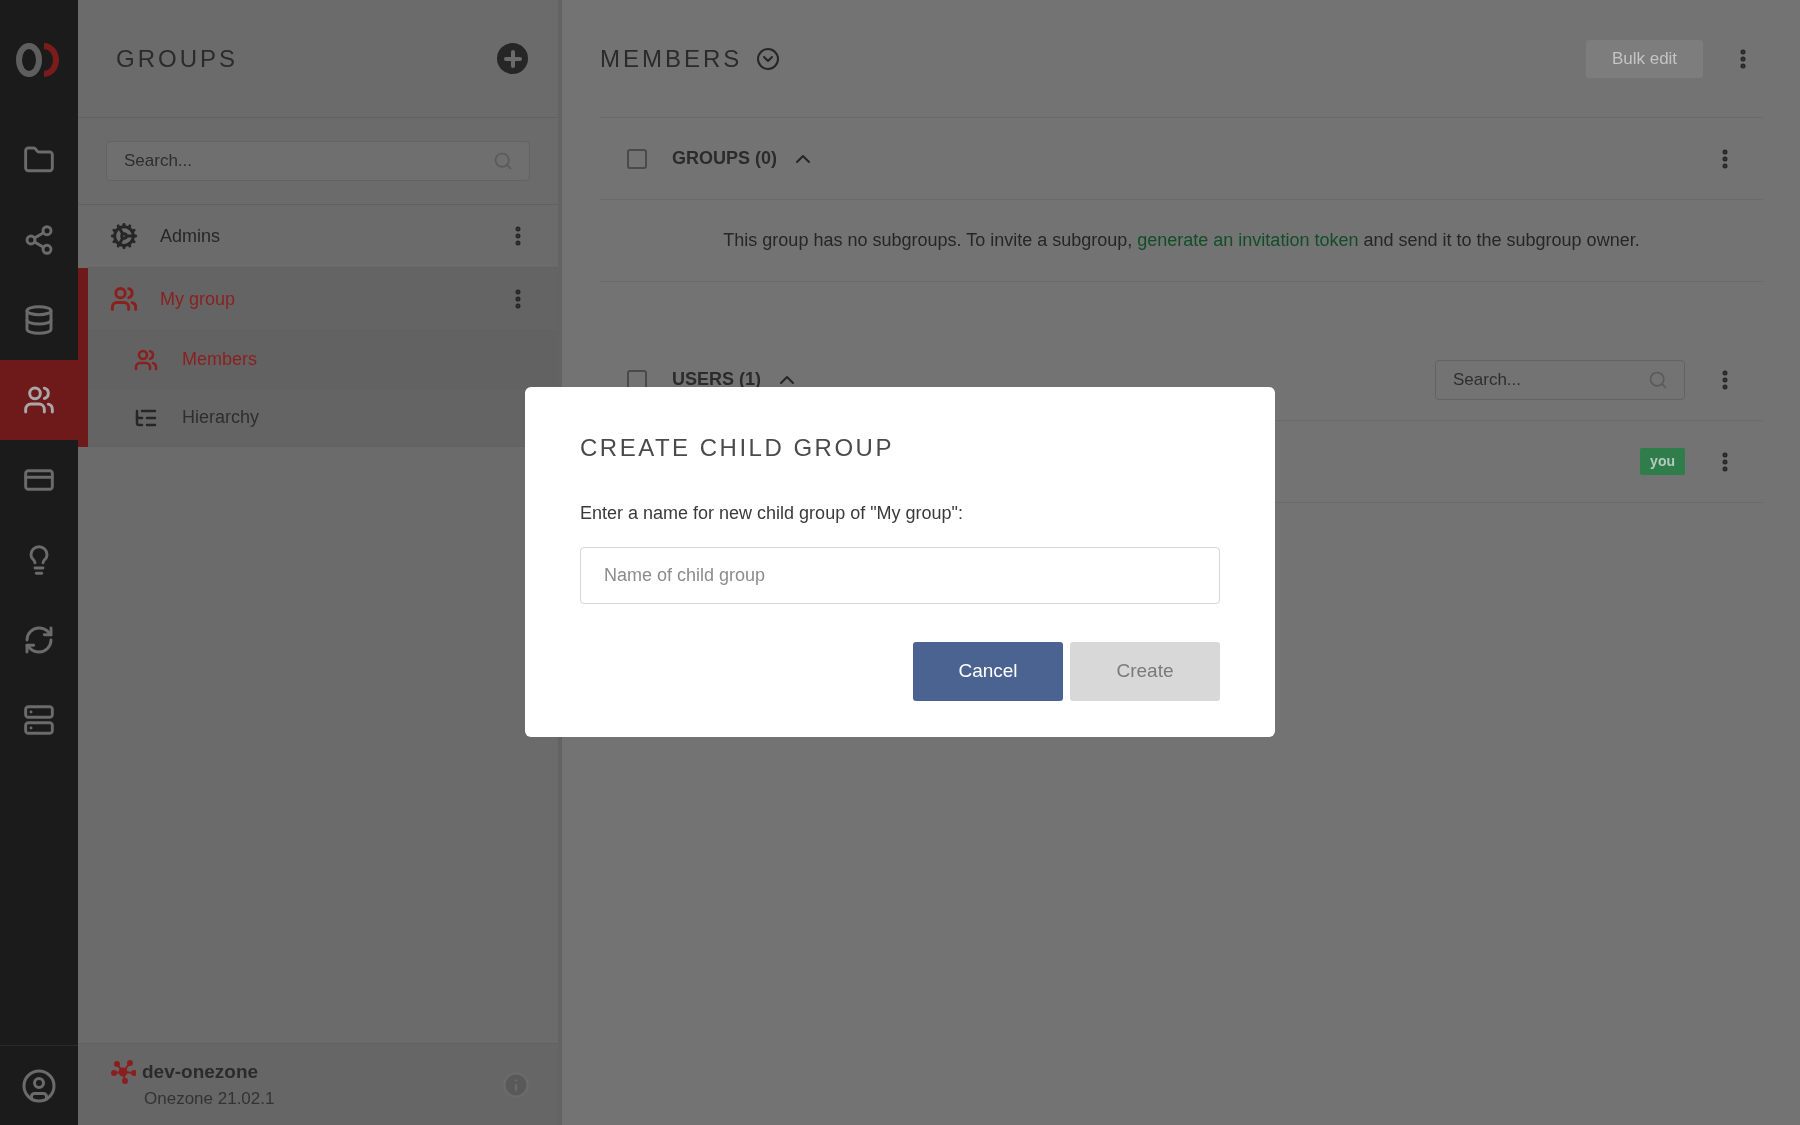  What do you see at coordinates (39, 60) in the screenshot?
I see `logo-icon` at bounding box center [39, 60].